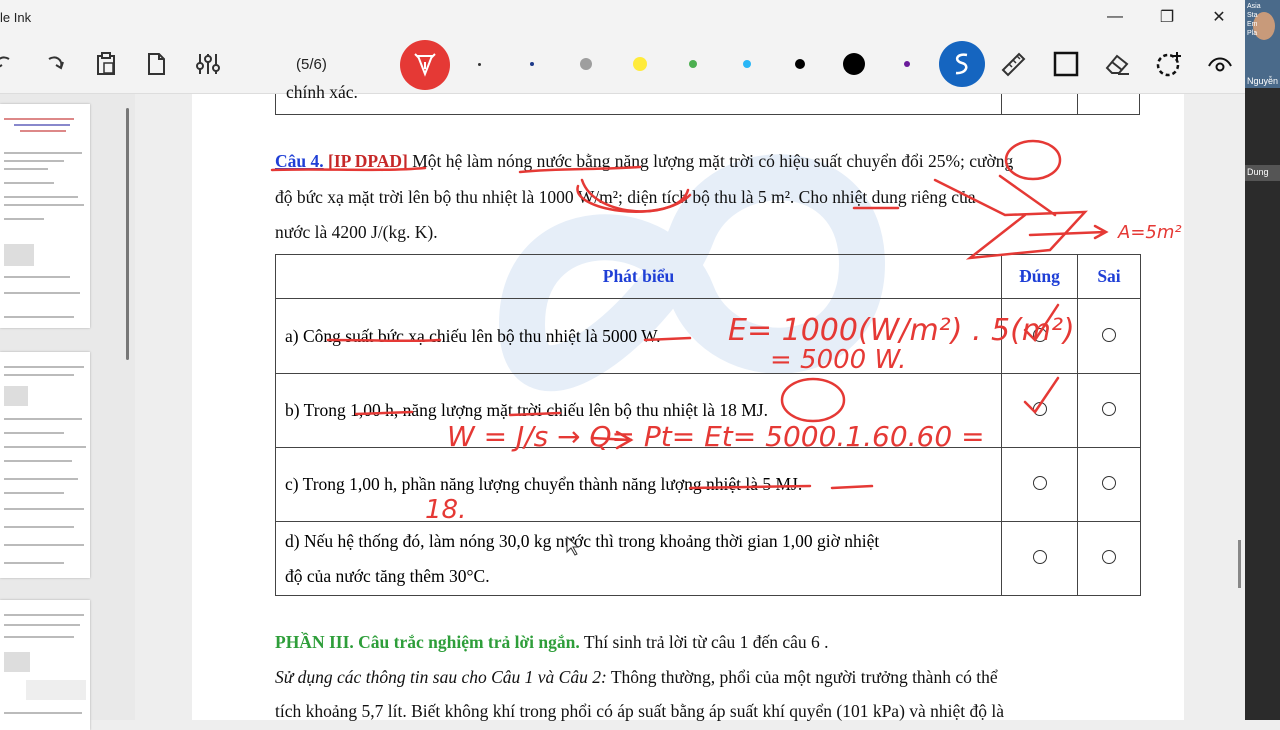 The image size is (1280, 730). I want to click on pen-tool-icon, so click(425, 65).